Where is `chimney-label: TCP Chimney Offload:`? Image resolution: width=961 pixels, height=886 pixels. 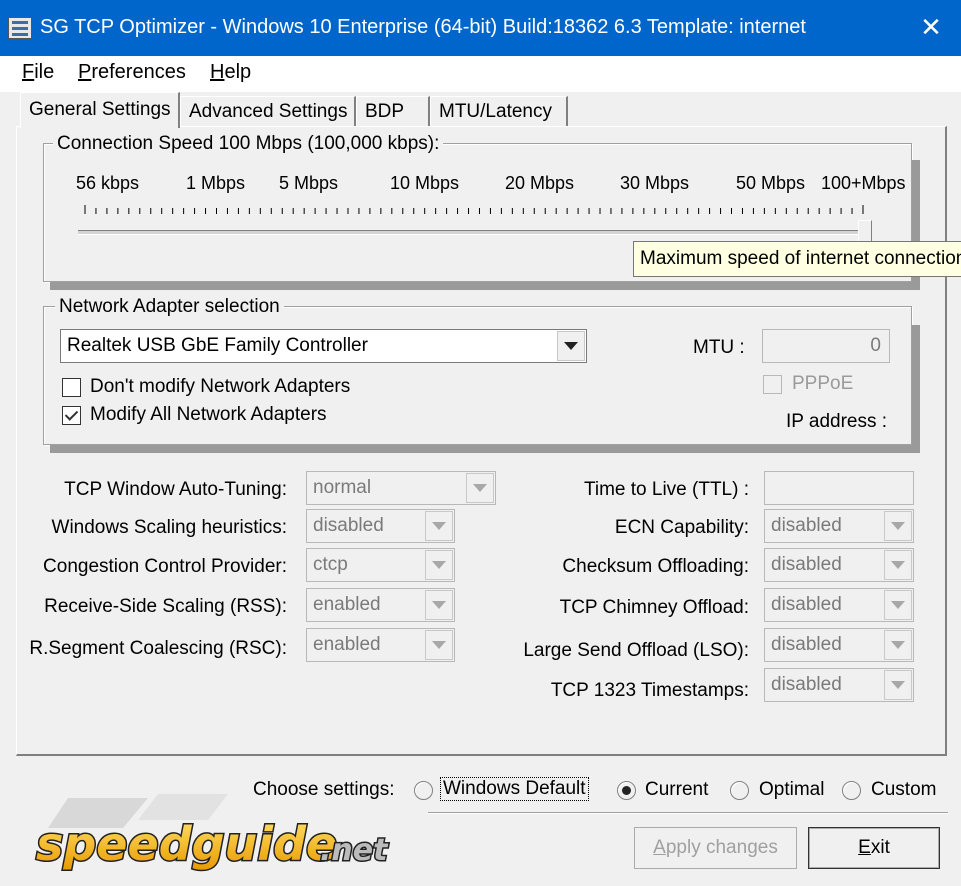
chimney-label: TCP Chimney Offload: is located at coordinates (654, 607).